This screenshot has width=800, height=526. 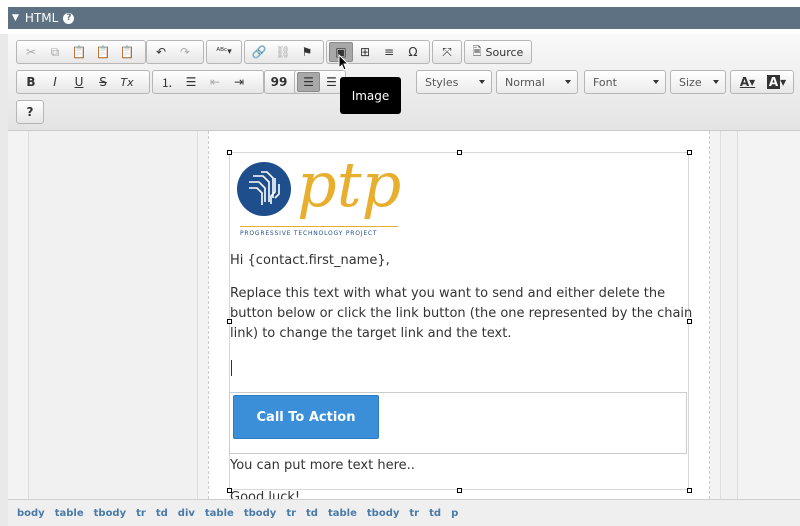 What do you see at coordinates (365, 52) in the screenshot?
I see `table-icon: ⊞` at bounding box center [365, 52].